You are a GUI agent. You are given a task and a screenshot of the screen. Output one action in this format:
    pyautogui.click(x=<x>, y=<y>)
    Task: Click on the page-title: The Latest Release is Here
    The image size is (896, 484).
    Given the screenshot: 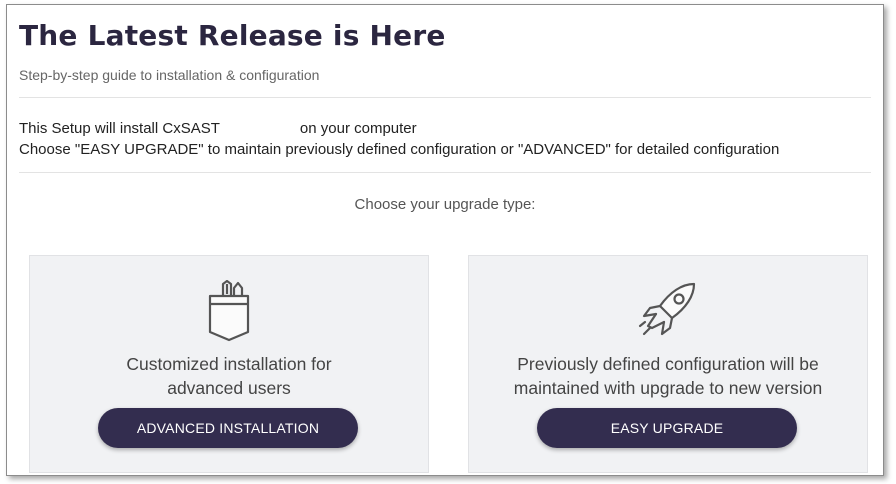 What is the action you would take?
    pyautogui.click(x=232, y=35)
    